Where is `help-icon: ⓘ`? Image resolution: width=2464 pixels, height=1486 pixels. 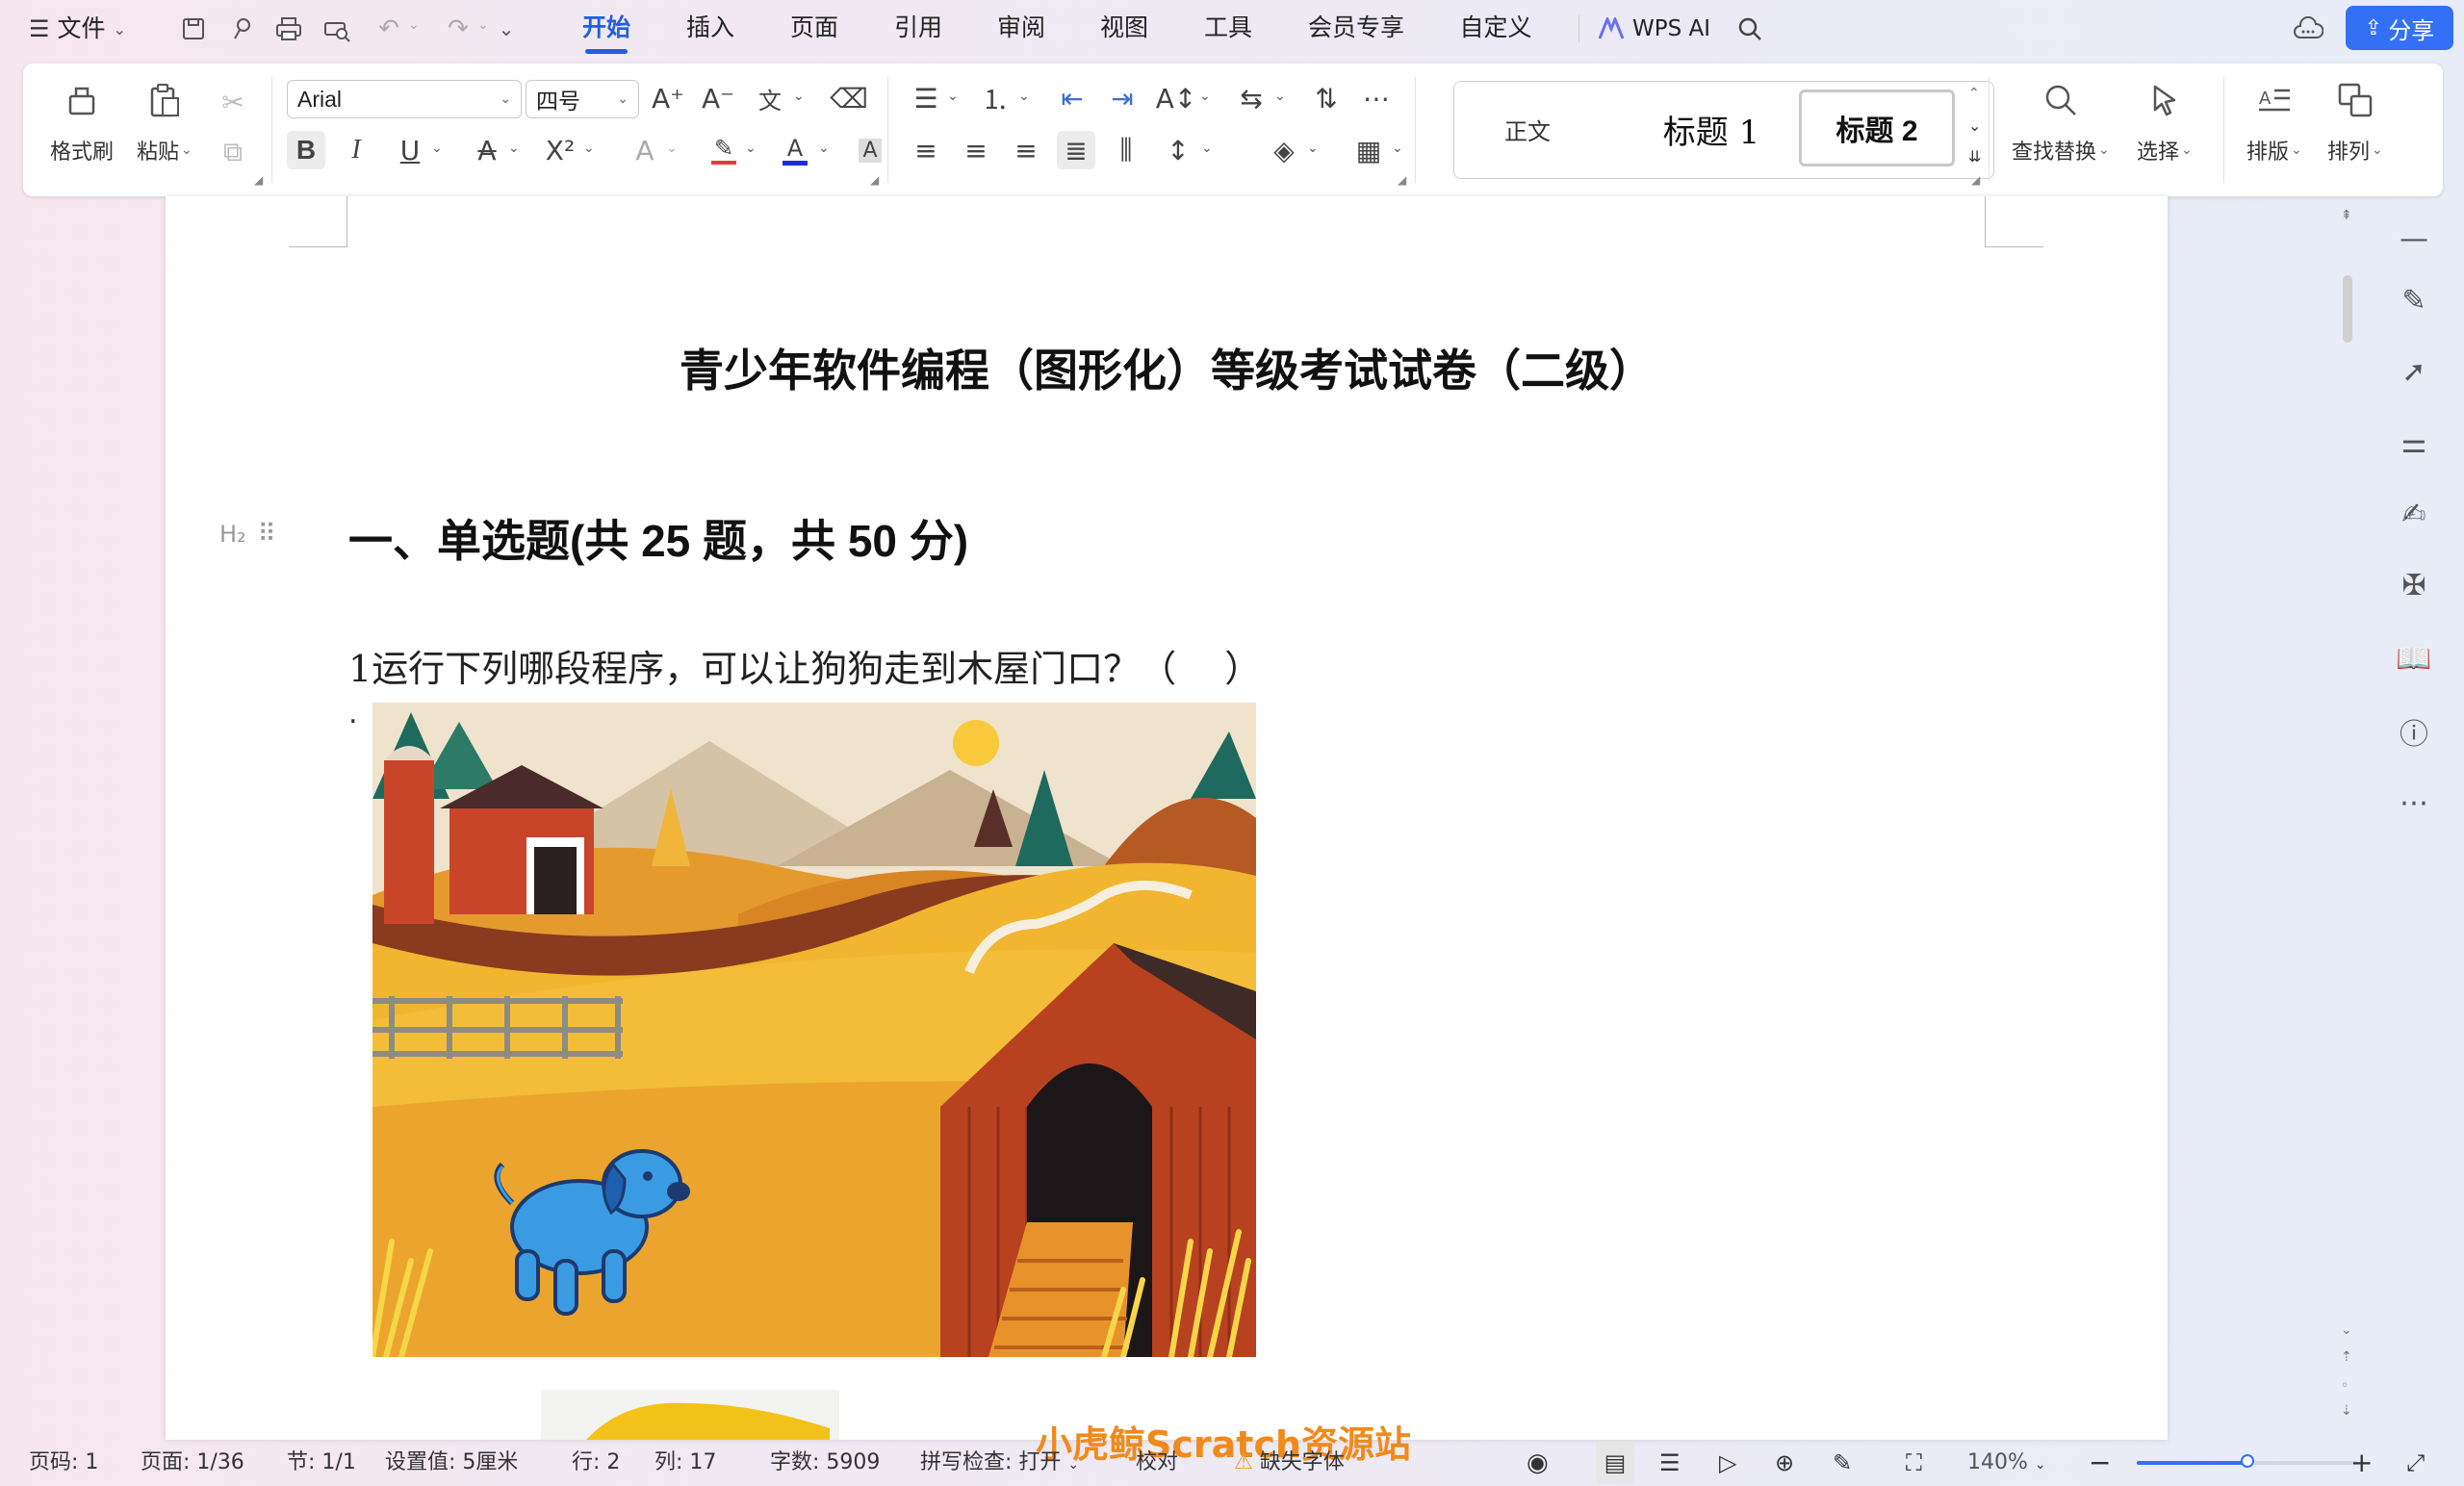 help-icon: ⓘ is located at coordinates (2414, 731).